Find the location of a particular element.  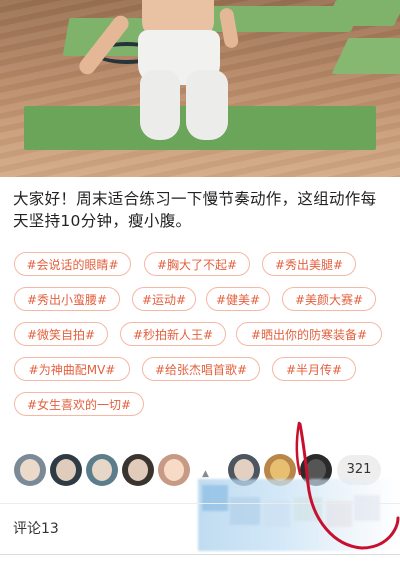

topic-tag: #女生喜欢的一切# is located at coordinates (79, 404).